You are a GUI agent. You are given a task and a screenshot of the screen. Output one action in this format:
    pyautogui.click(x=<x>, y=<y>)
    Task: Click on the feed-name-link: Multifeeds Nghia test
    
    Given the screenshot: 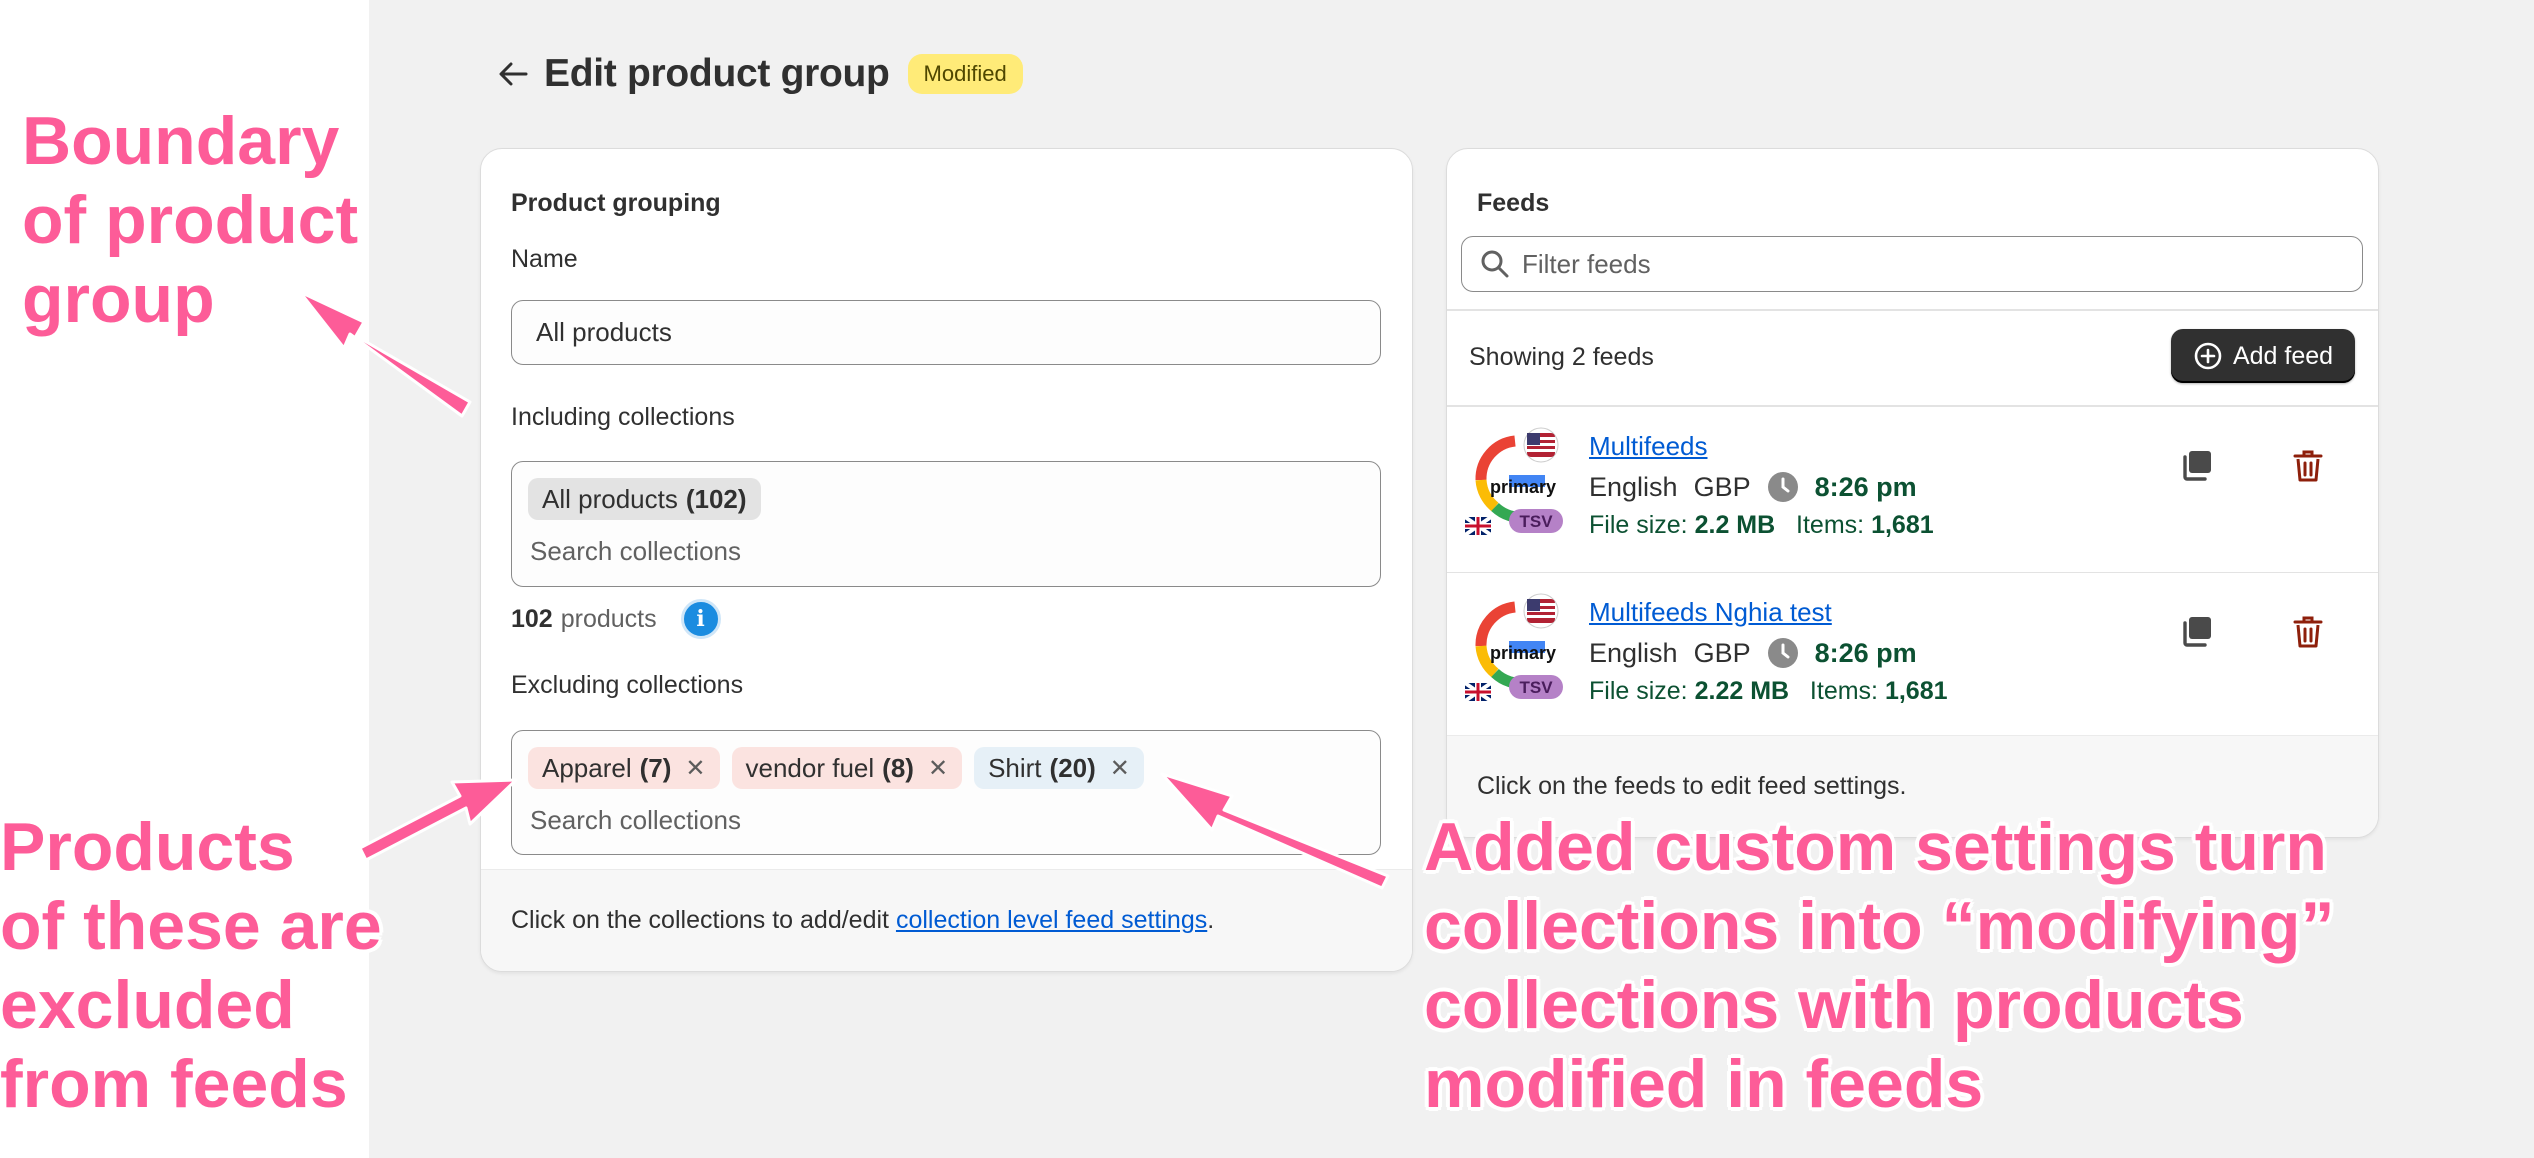 What is the action you would take?
    pyautogui.click(x=1710, y=612)
    